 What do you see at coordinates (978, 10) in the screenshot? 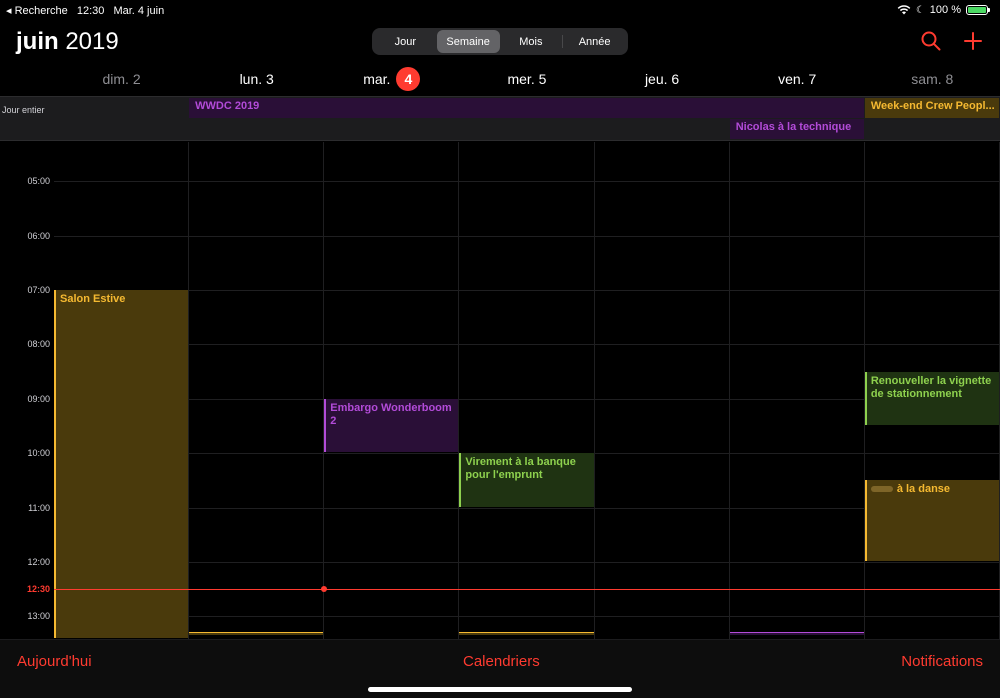
I see `battery-icon` at bounding box center [978, 10].